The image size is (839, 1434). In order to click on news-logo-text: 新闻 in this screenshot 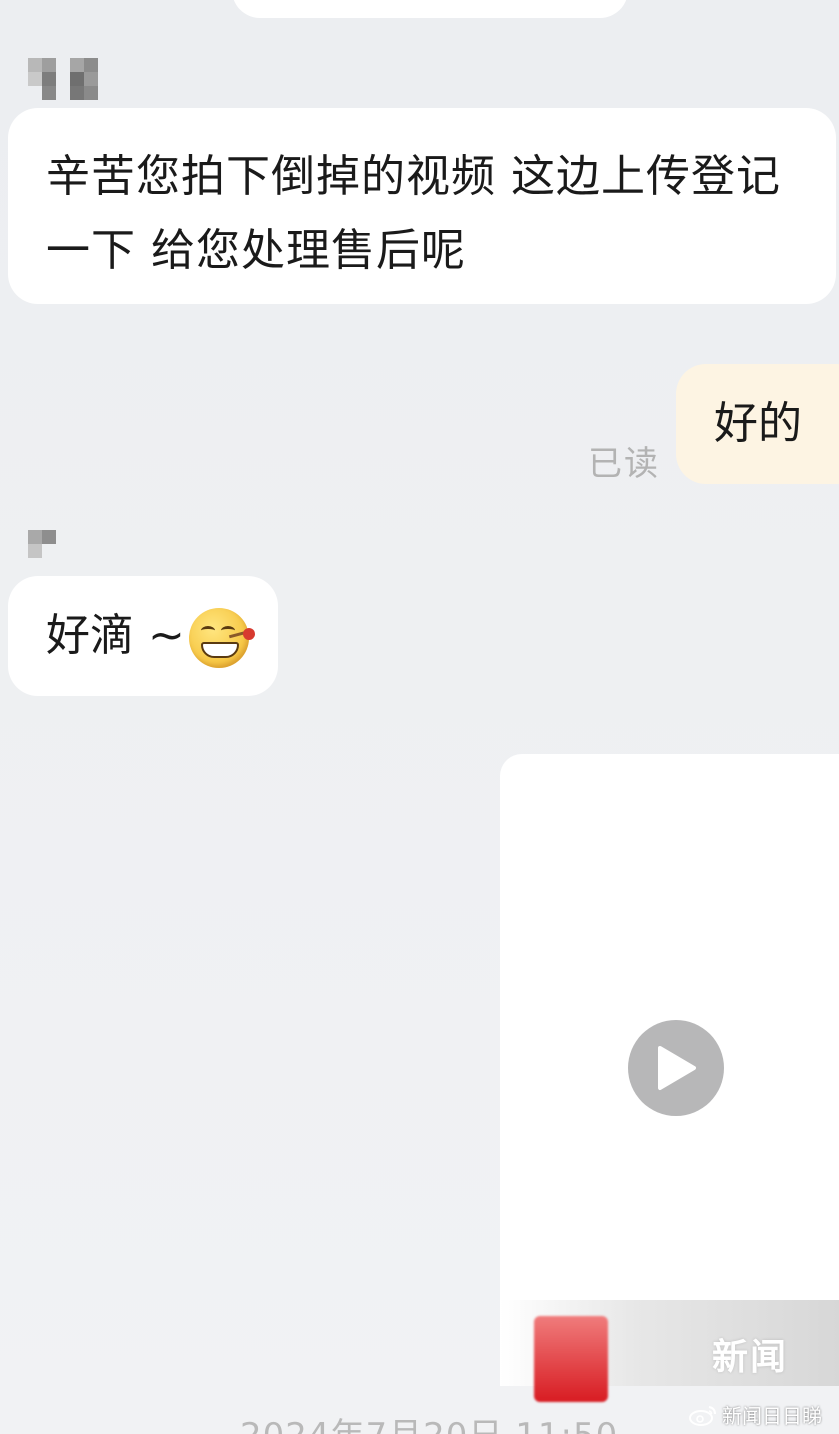, I will do `click(750, 1357)`.